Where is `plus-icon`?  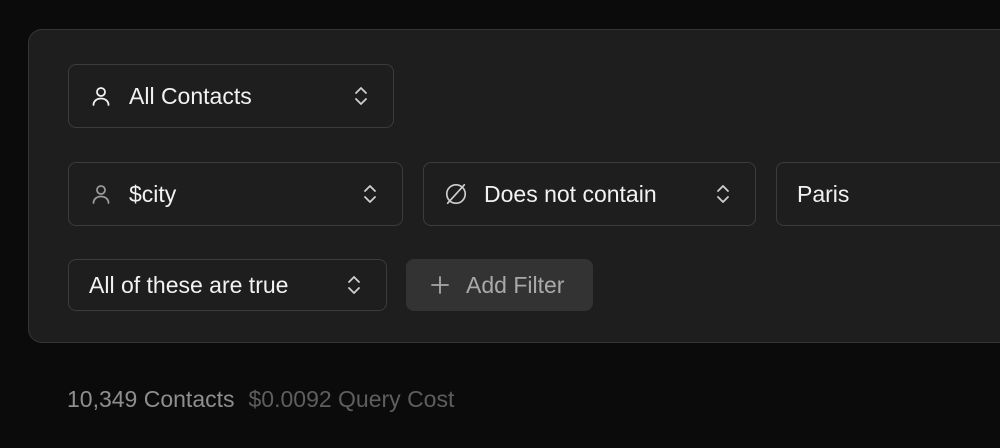
plus-icon is located at coordinates (440, 285).